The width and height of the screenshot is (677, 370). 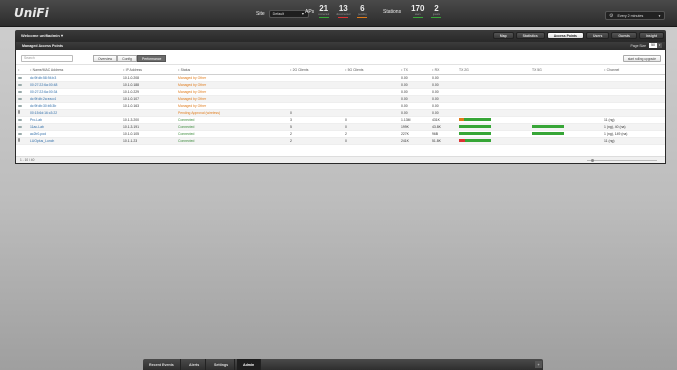 What do you see at coordinates (232, 71) in the screenshot?
I see `col-status: ↕ Status` at bounding box center [232, 71].